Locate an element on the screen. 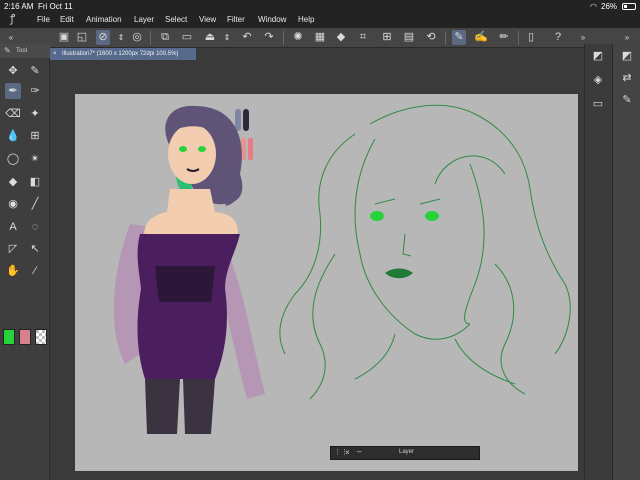  sketch-lips is located at coordinates (399, 273).